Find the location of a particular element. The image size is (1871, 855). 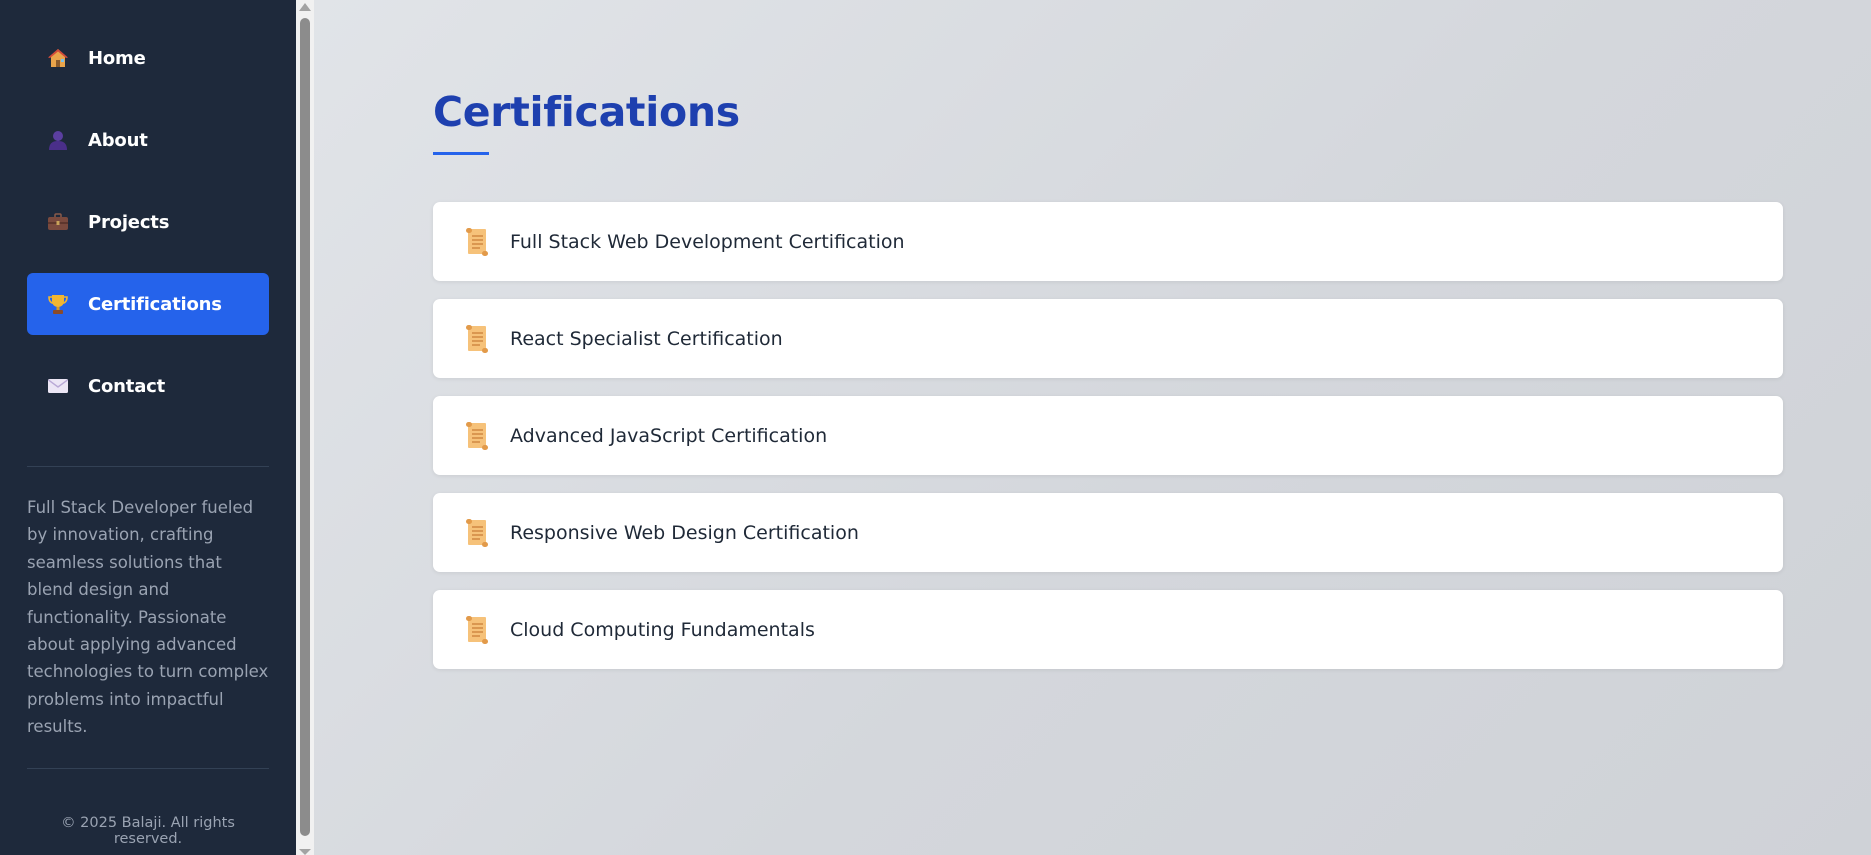

sidebar-item-label: Projects is located at coordinates (129, 222).